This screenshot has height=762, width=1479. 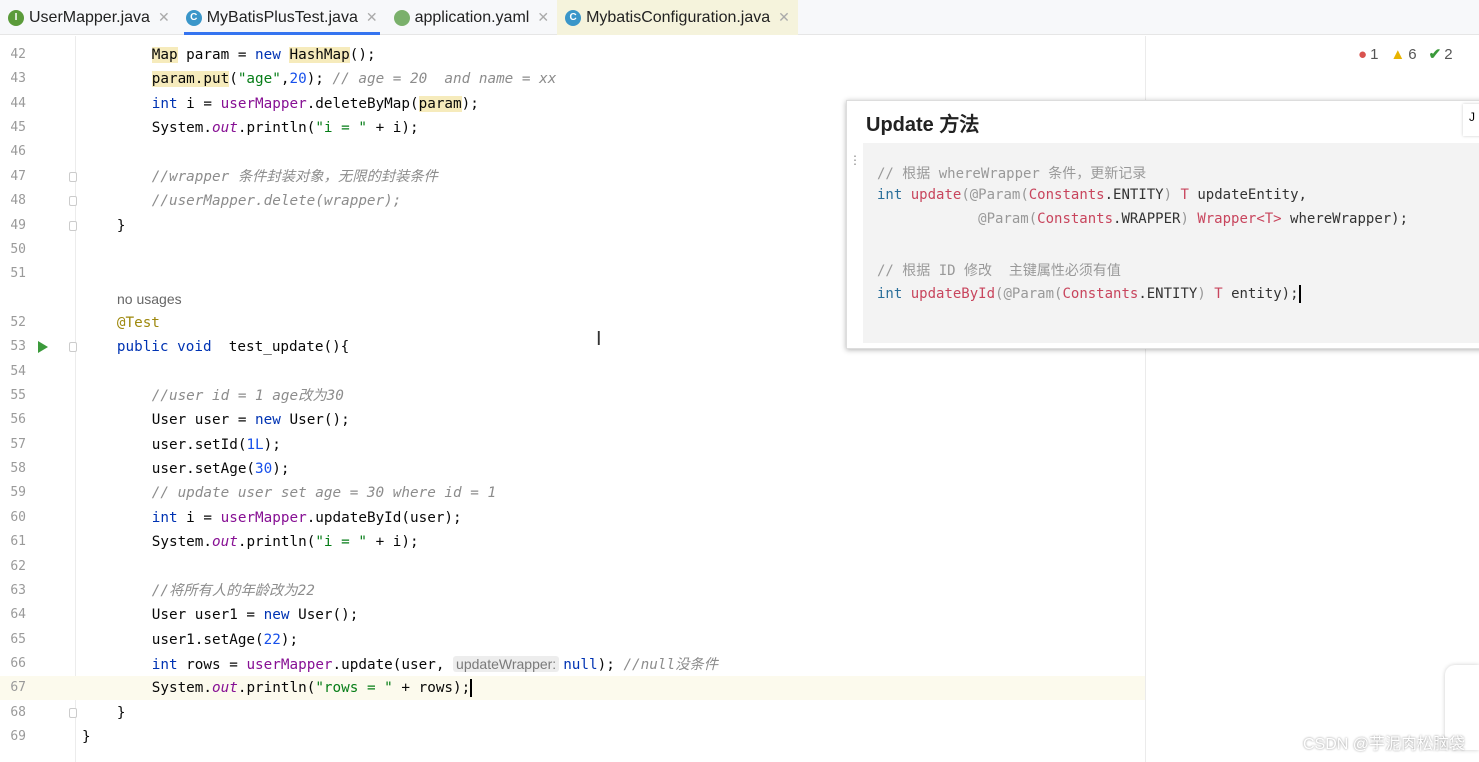 I want to click on code-token: //wrapper 条件封装对象，无限的封装条件, so click(x=294, y=176).